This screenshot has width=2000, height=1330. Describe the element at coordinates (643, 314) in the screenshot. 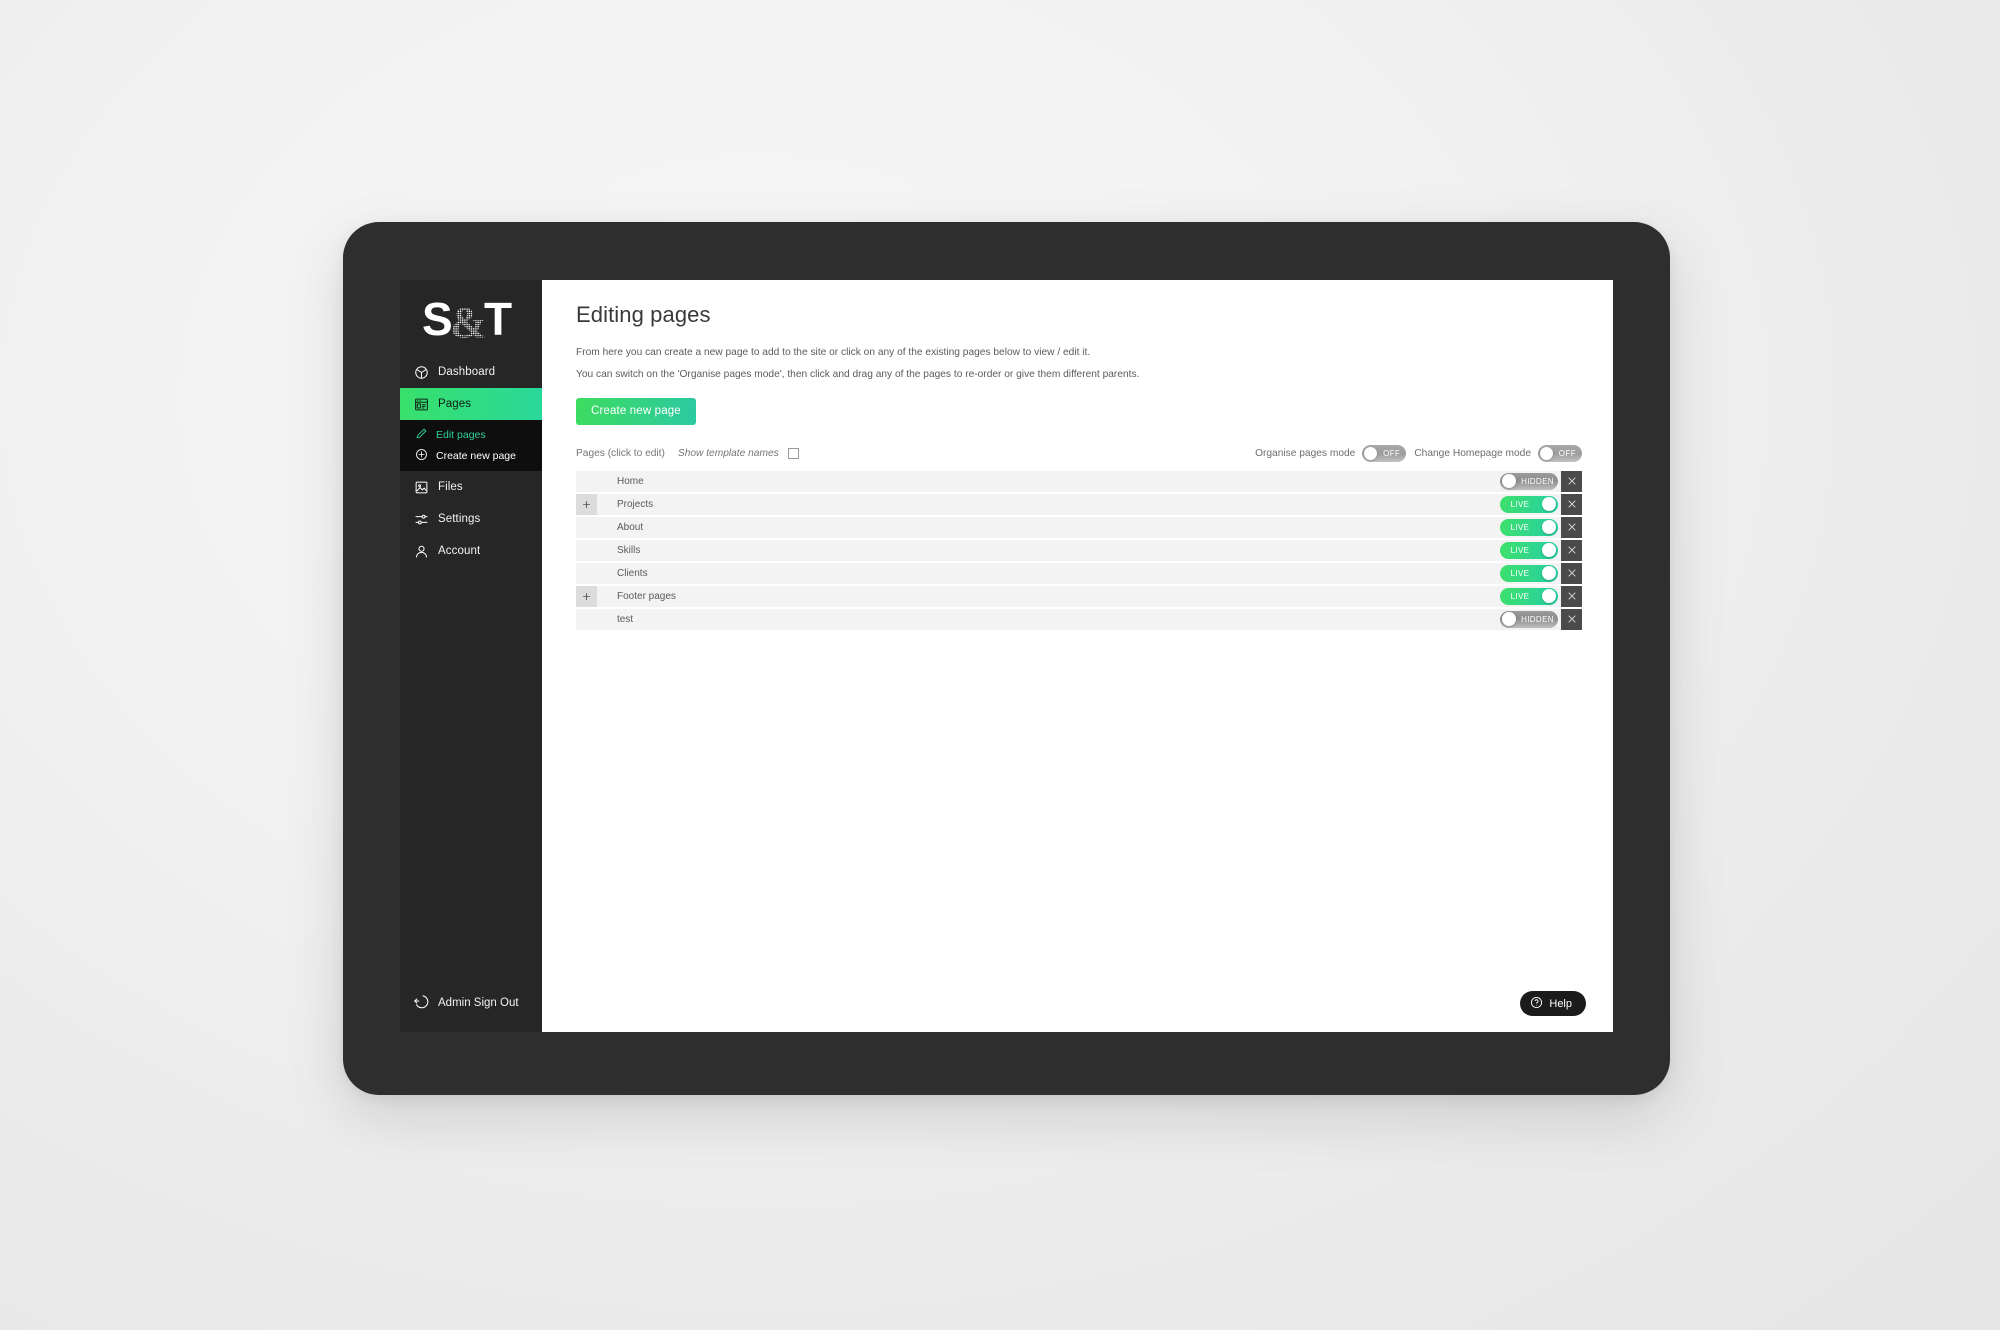

I see `page-title: Editing pages` at that location.